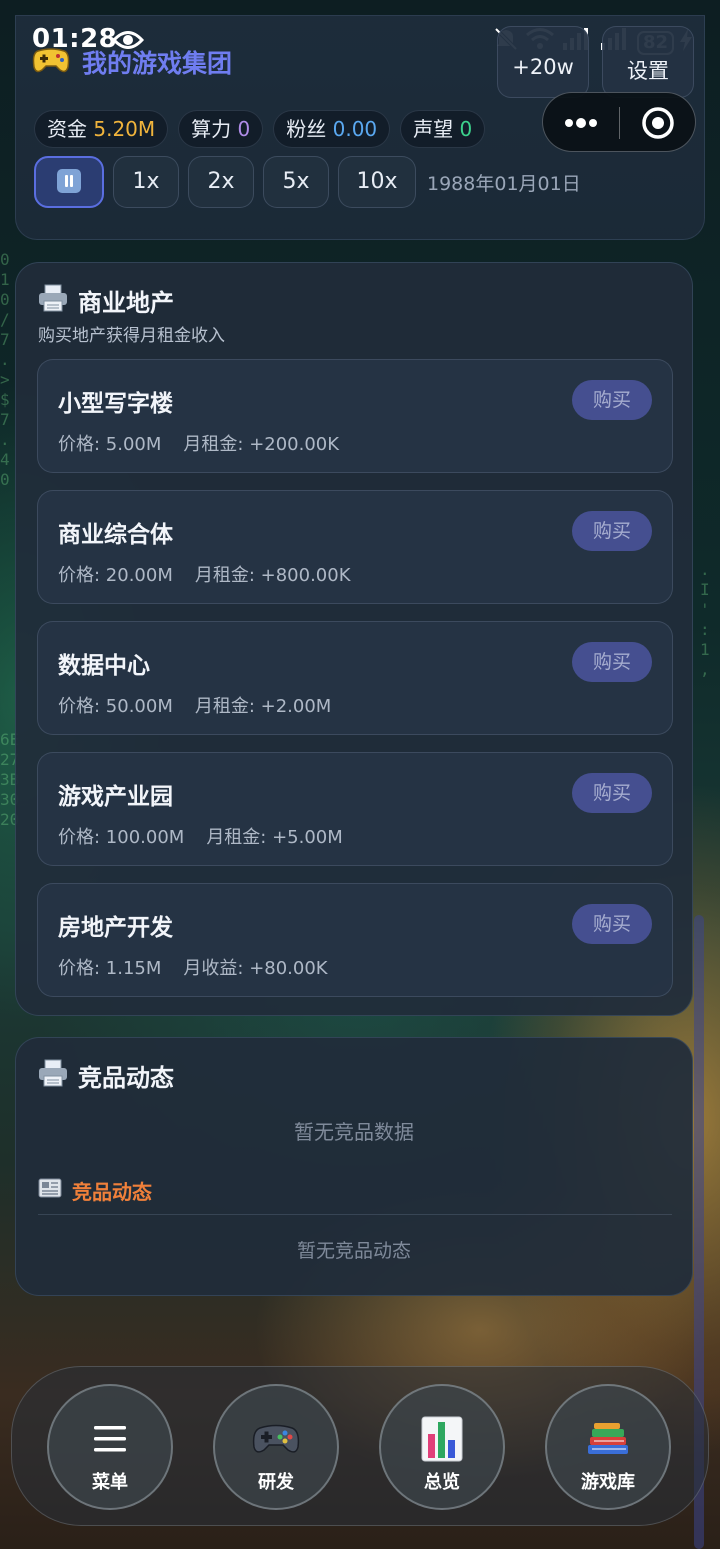 Image resolution: width=720 pixels, height=1549 pixels. What do you see at coordinates (355, 416) in the screenshot?
I see `property-item: 小型写字楼 价格: 5.00M 月租金: +200.00K 购买` at bounding box center [355, 416].